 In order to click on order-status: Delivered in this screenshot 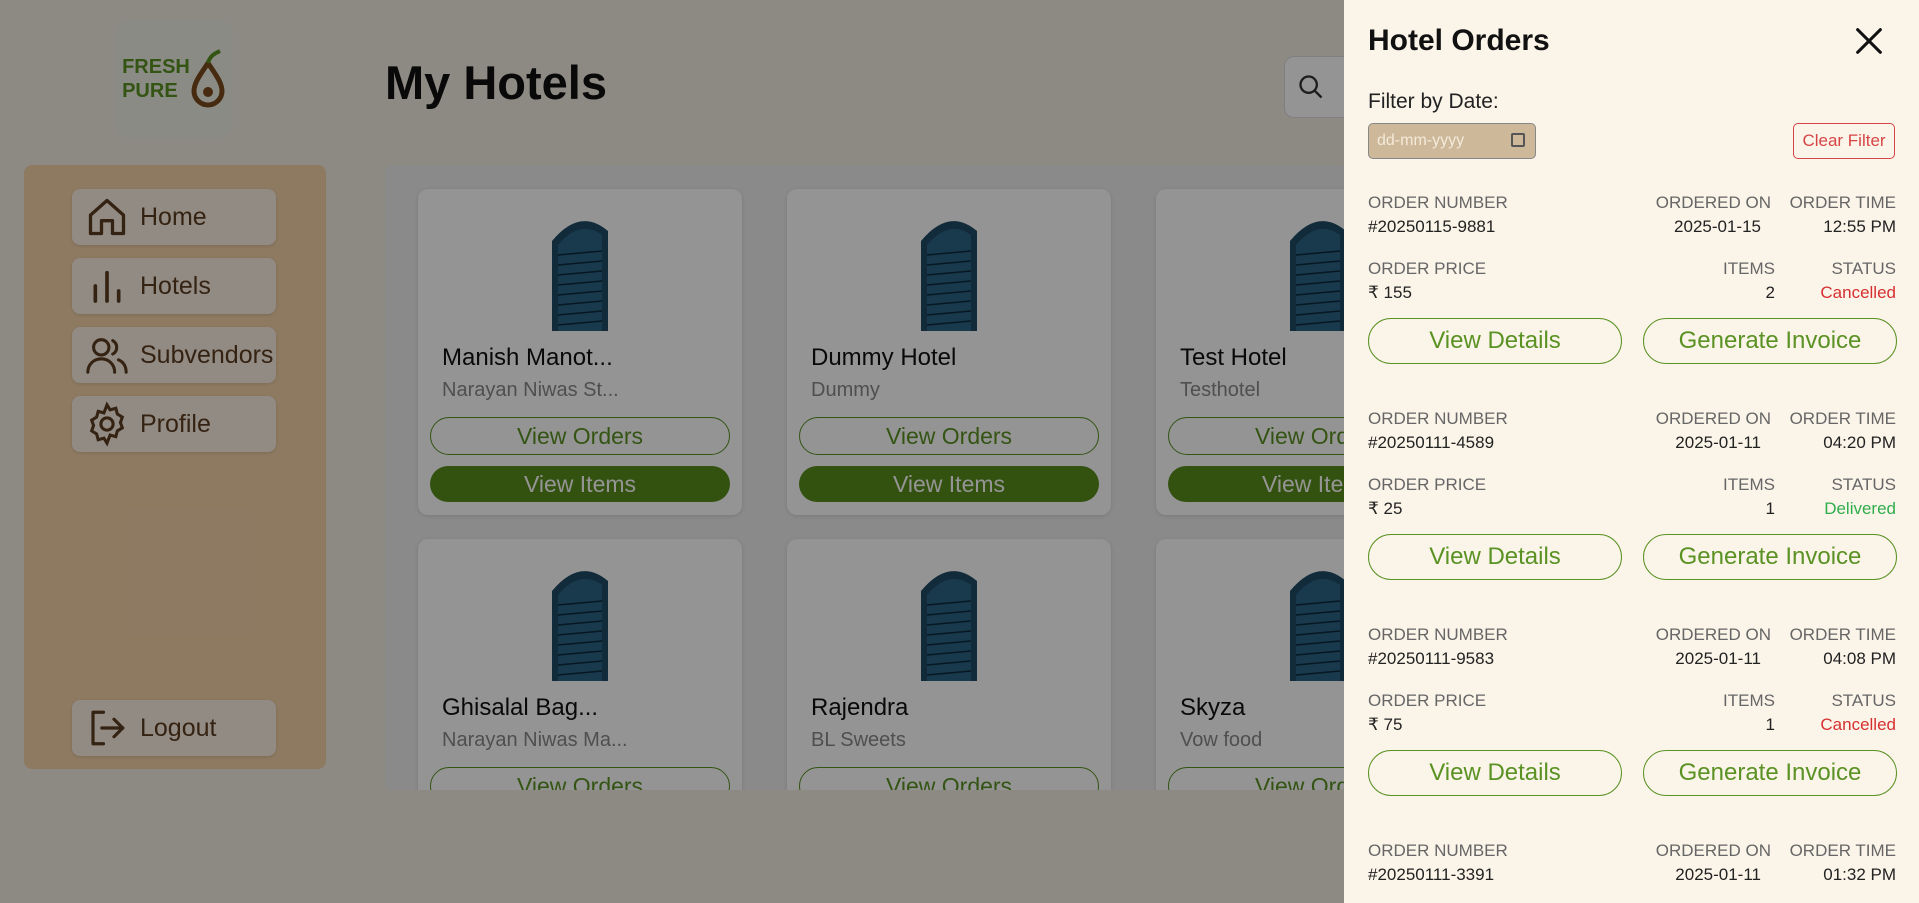, I will do `click(1860, 508)`.